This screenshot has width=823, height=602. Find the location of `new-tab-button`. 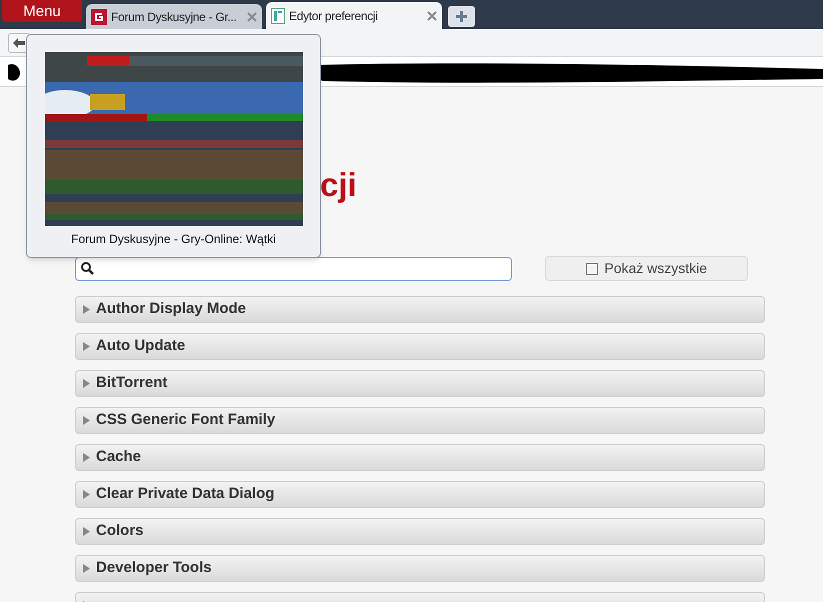

new-tab-button is located at coordinates (461, 16).